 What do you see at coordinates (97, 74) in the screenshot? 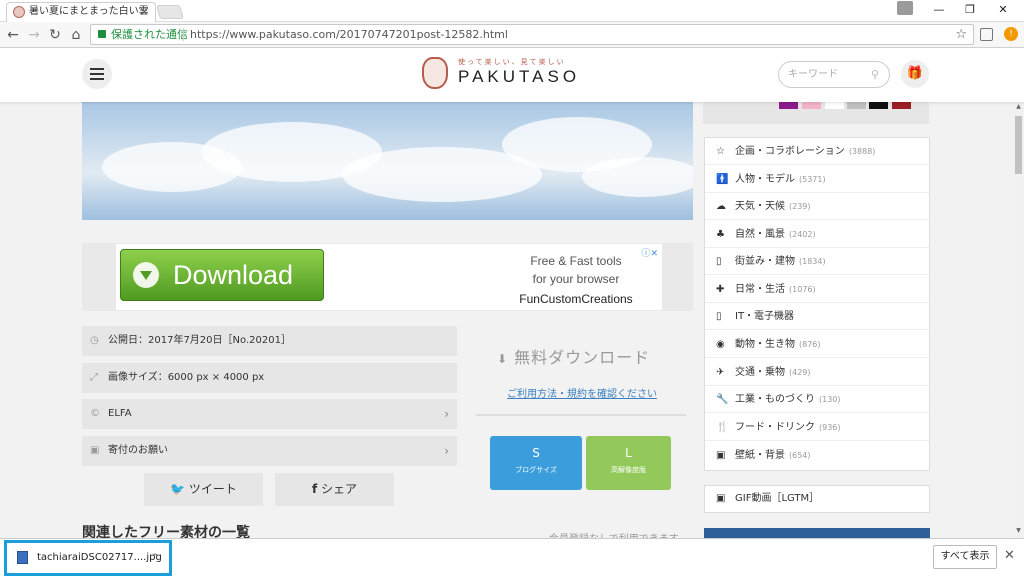
I see `hamburger-menu-icon` at bounding box center [97, 74].